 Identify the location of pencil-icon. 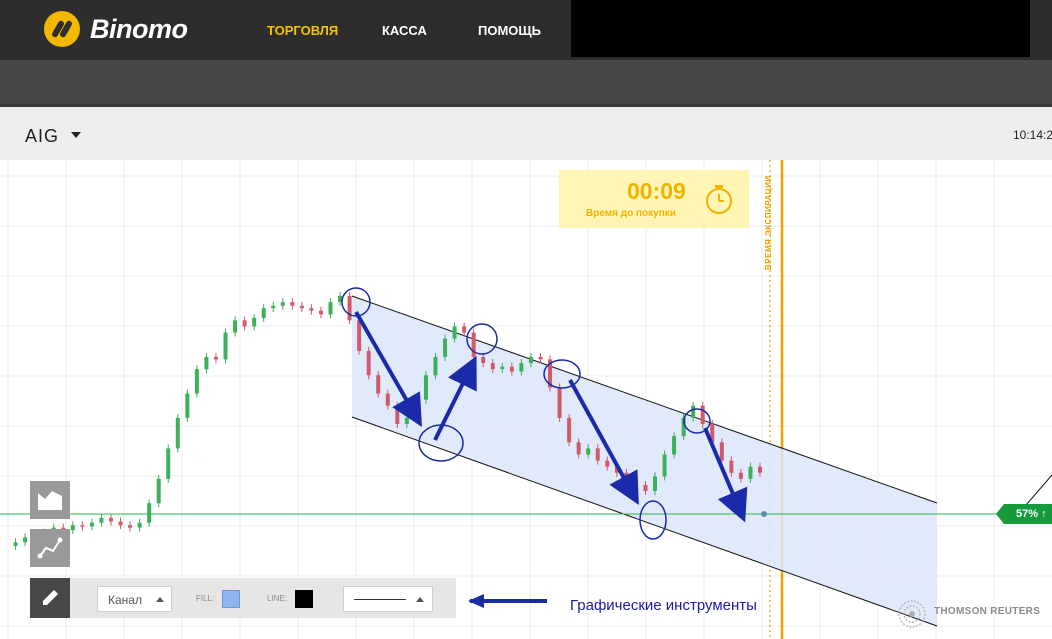
(50, 597).